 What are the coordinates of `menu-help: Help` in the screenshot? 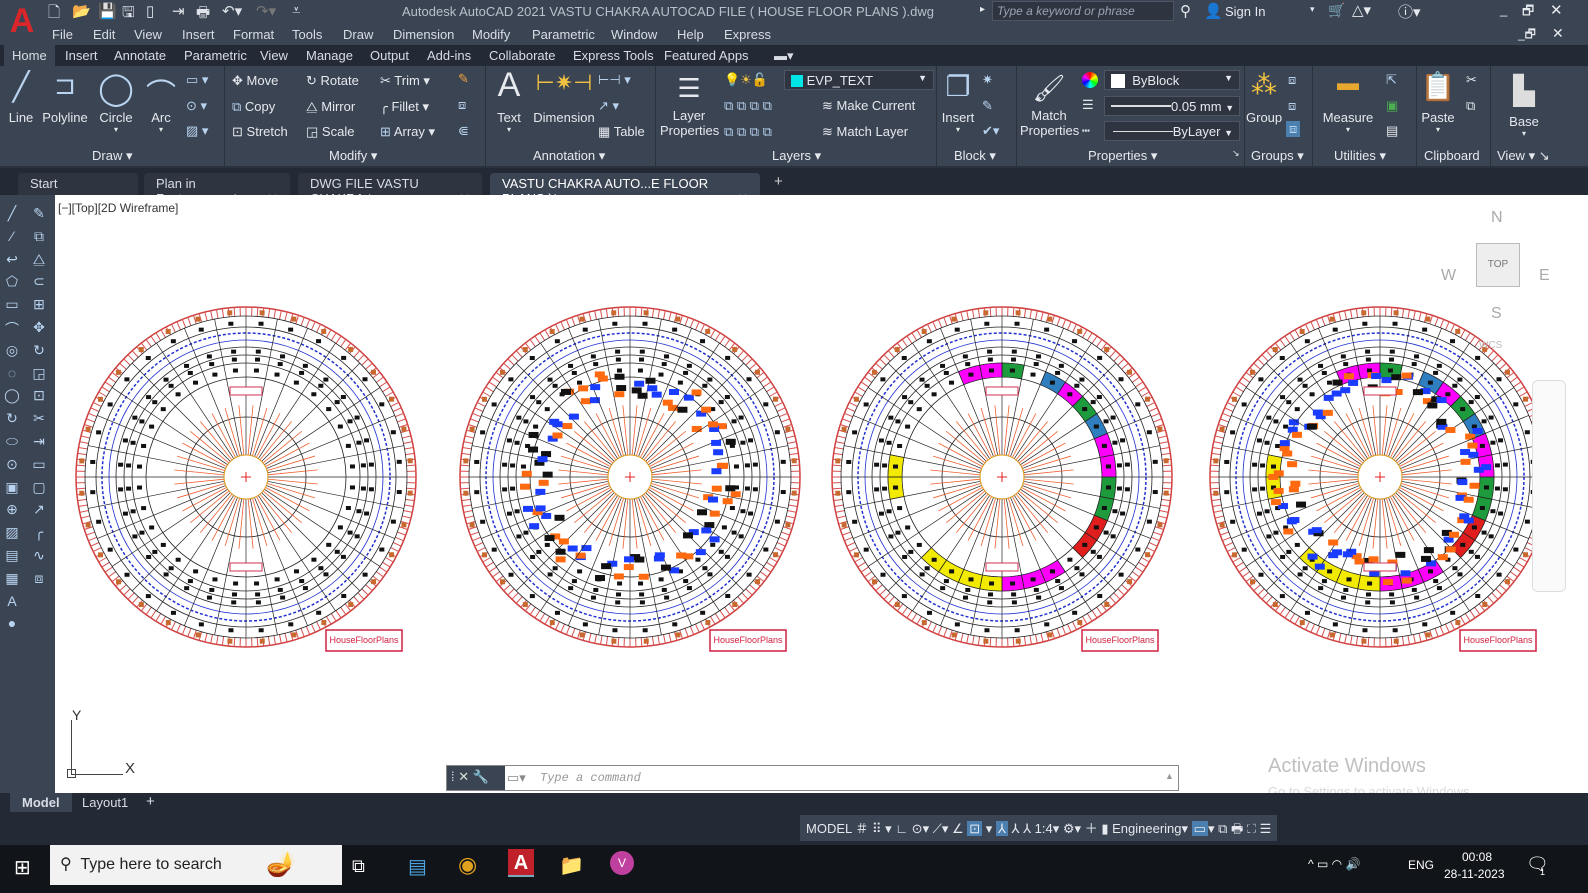 It's located at (690, 34).